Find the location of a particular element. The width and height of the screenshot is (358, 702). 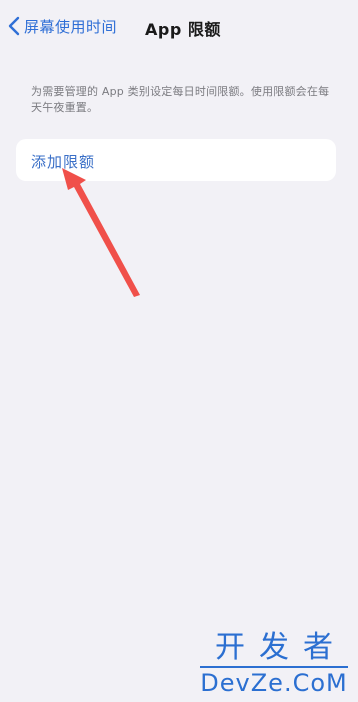

watermark-divider is located at coordinates (274, 667).